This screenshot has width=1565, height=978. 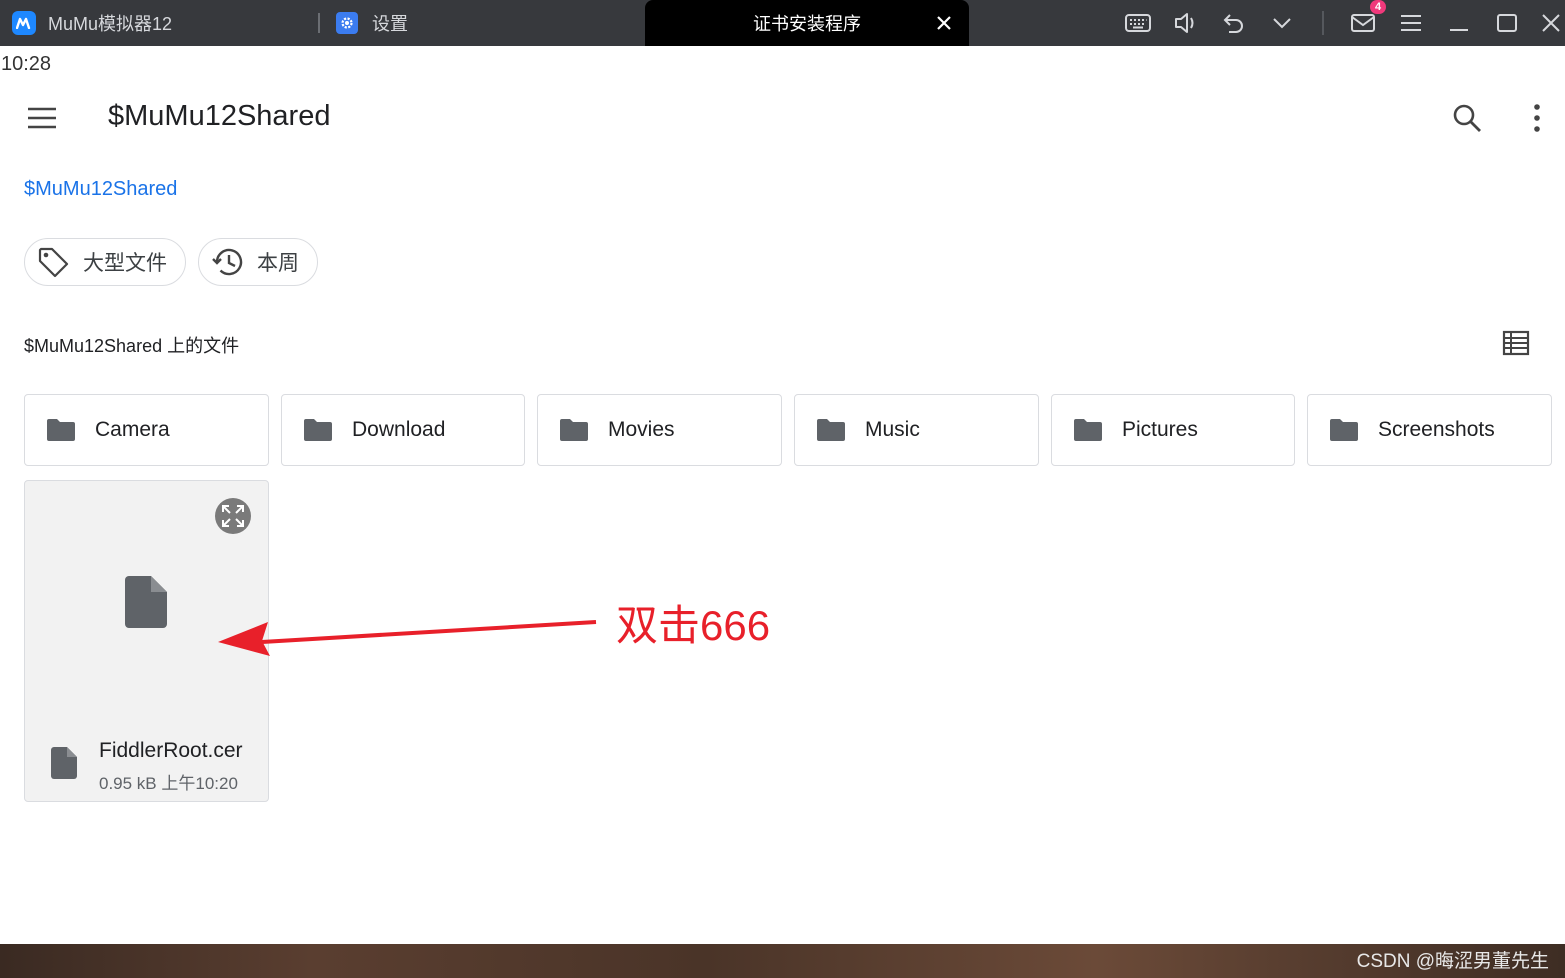 I want to click on minimize-icon, so click(x=1459, y=23).